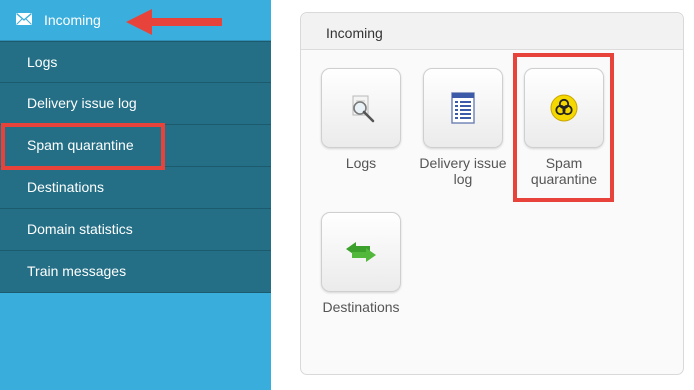 The height and width of the screenshot is (390, 694). I want to click on sidebar-header-label: Incoming, so click(72, 20).